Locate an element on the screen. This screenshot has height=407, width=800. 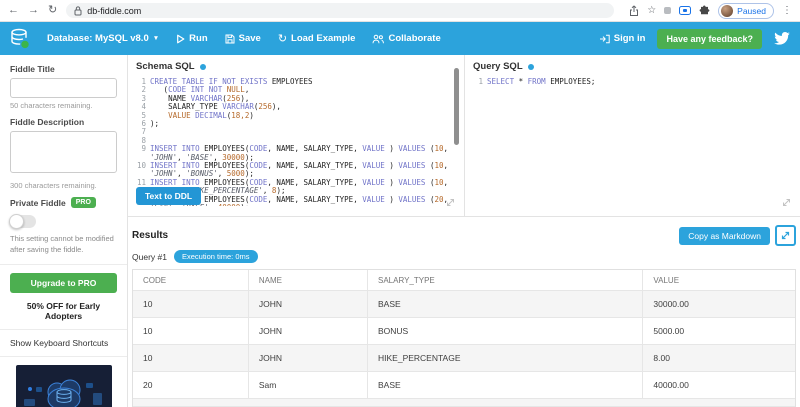
refresh-icon: ↻ is located at coordinates (282, 39).